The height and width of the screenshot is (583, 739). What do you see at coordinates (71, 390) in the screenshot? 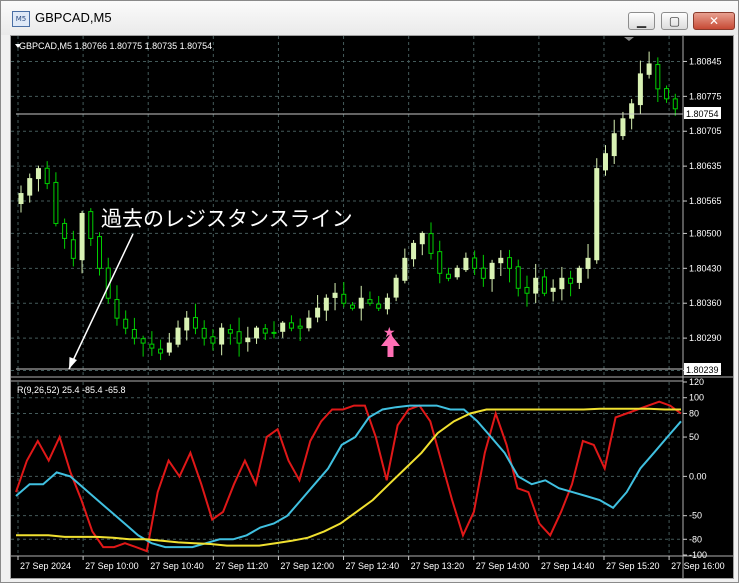
I see `indicator-label: R(9,26,52) 25.4 -85.4 -65.8` at bounding box center [71, 390].